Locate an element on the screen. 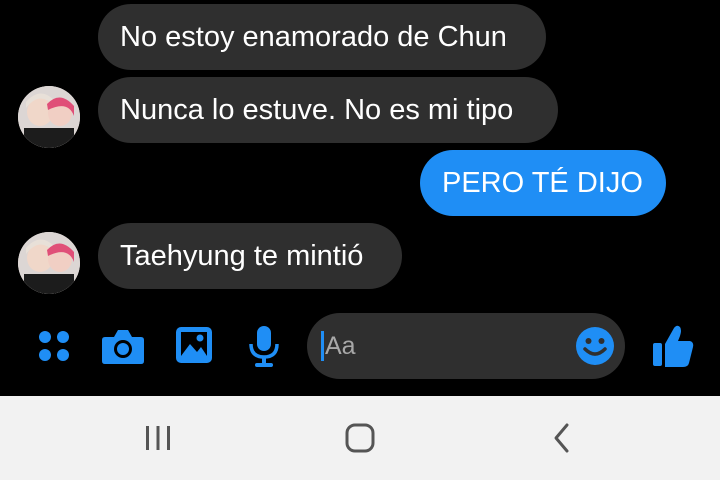 The height and width of the screenshot is (480, 720). microphone-icon is located at coordinates (264, 346).